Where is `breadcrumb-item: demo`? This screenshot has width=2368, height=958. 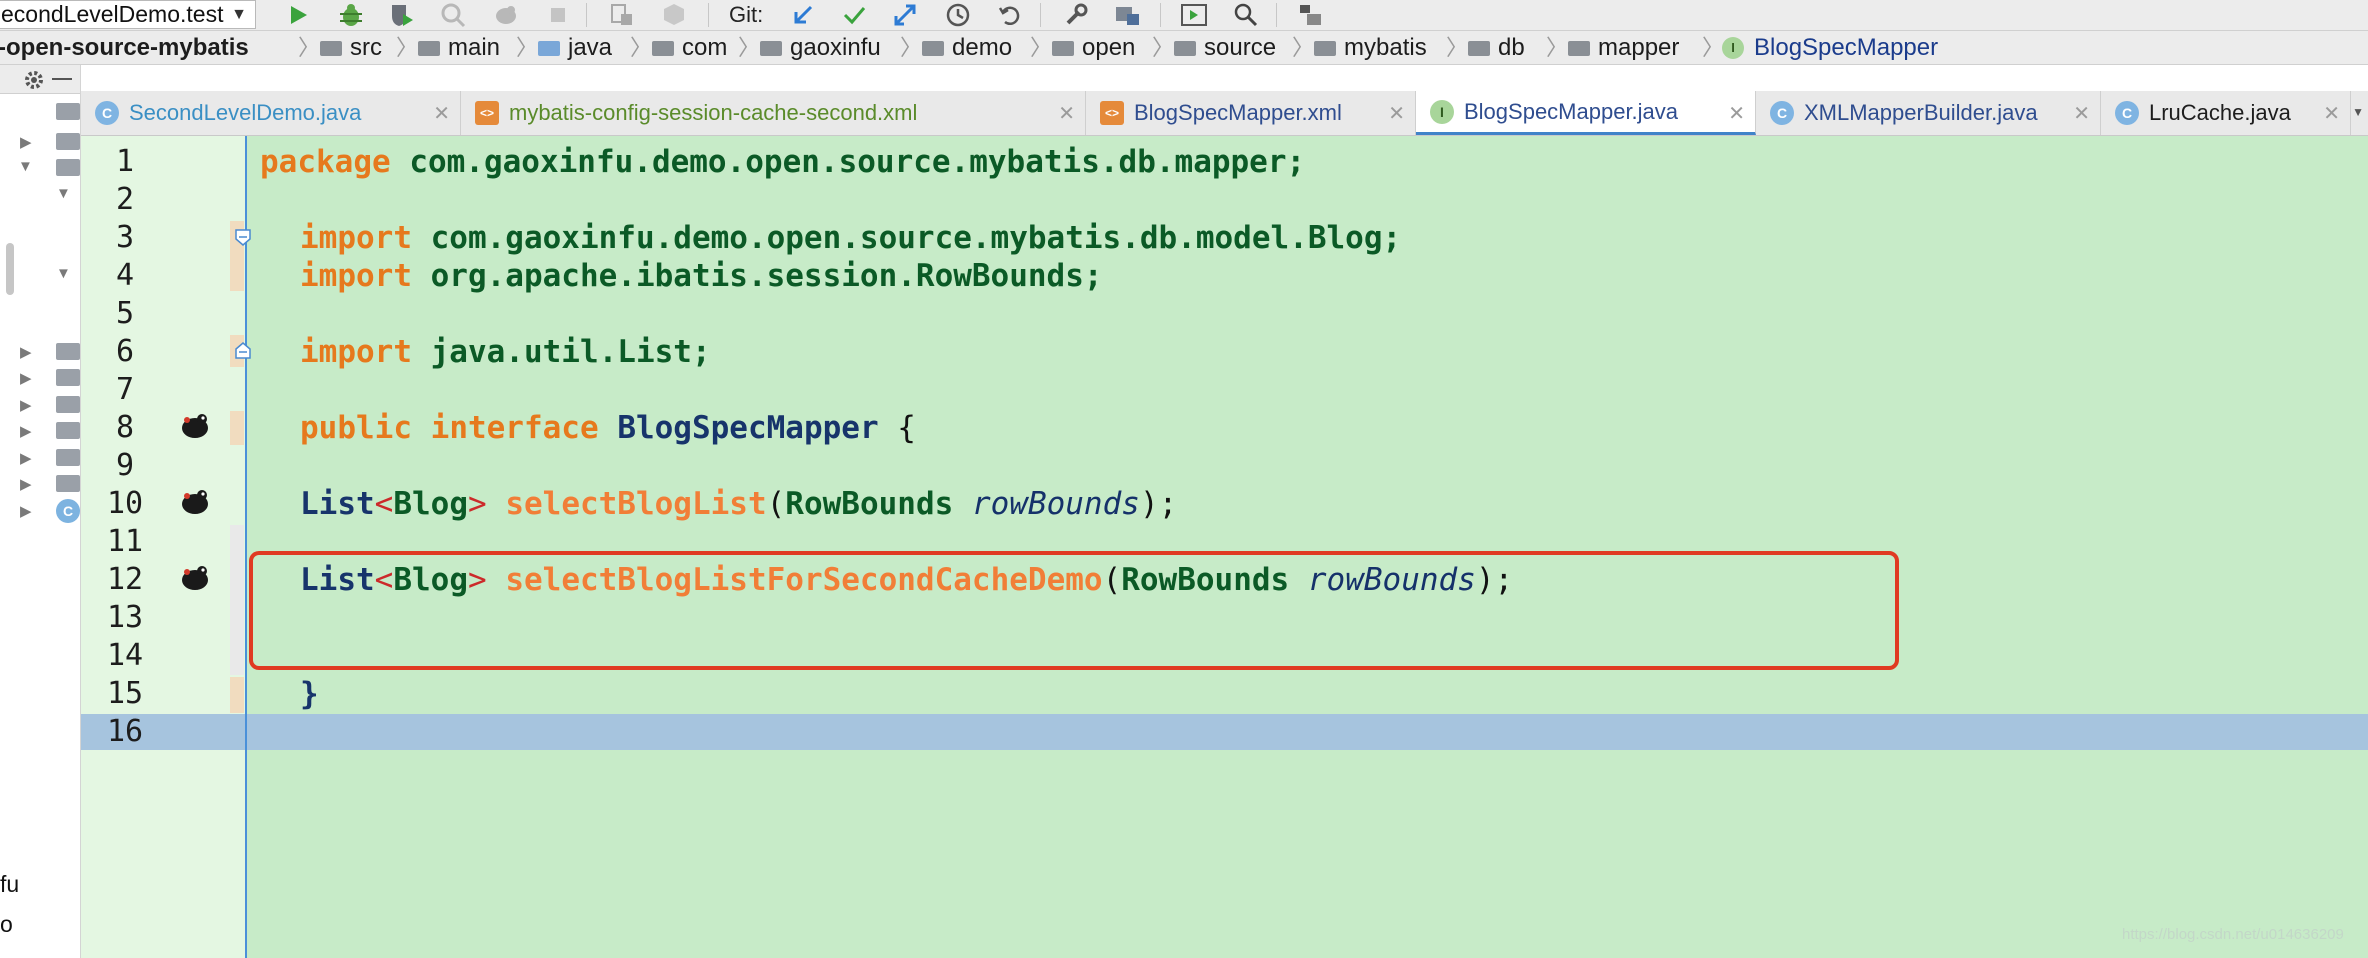 breadcrumb-item: demo is located at coordinates (967, 47).